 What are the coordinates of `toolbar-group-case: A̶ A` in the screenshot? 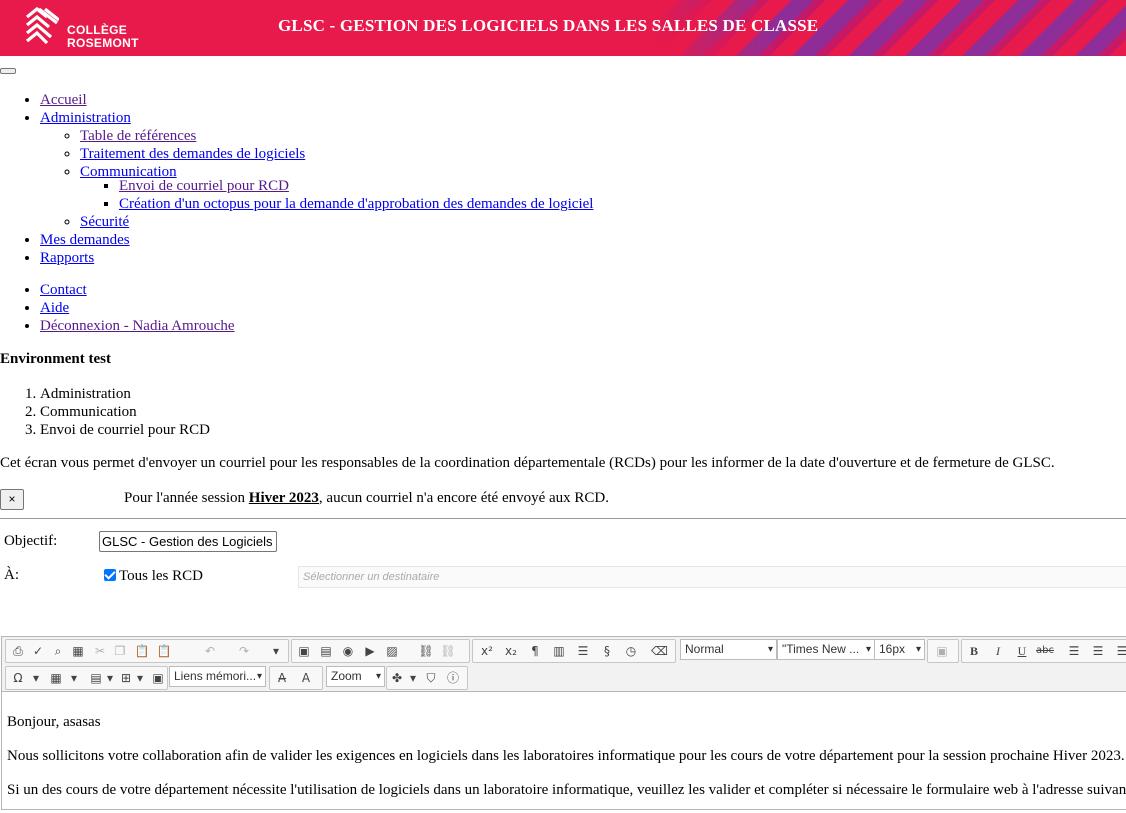 It's located at (296, 678).